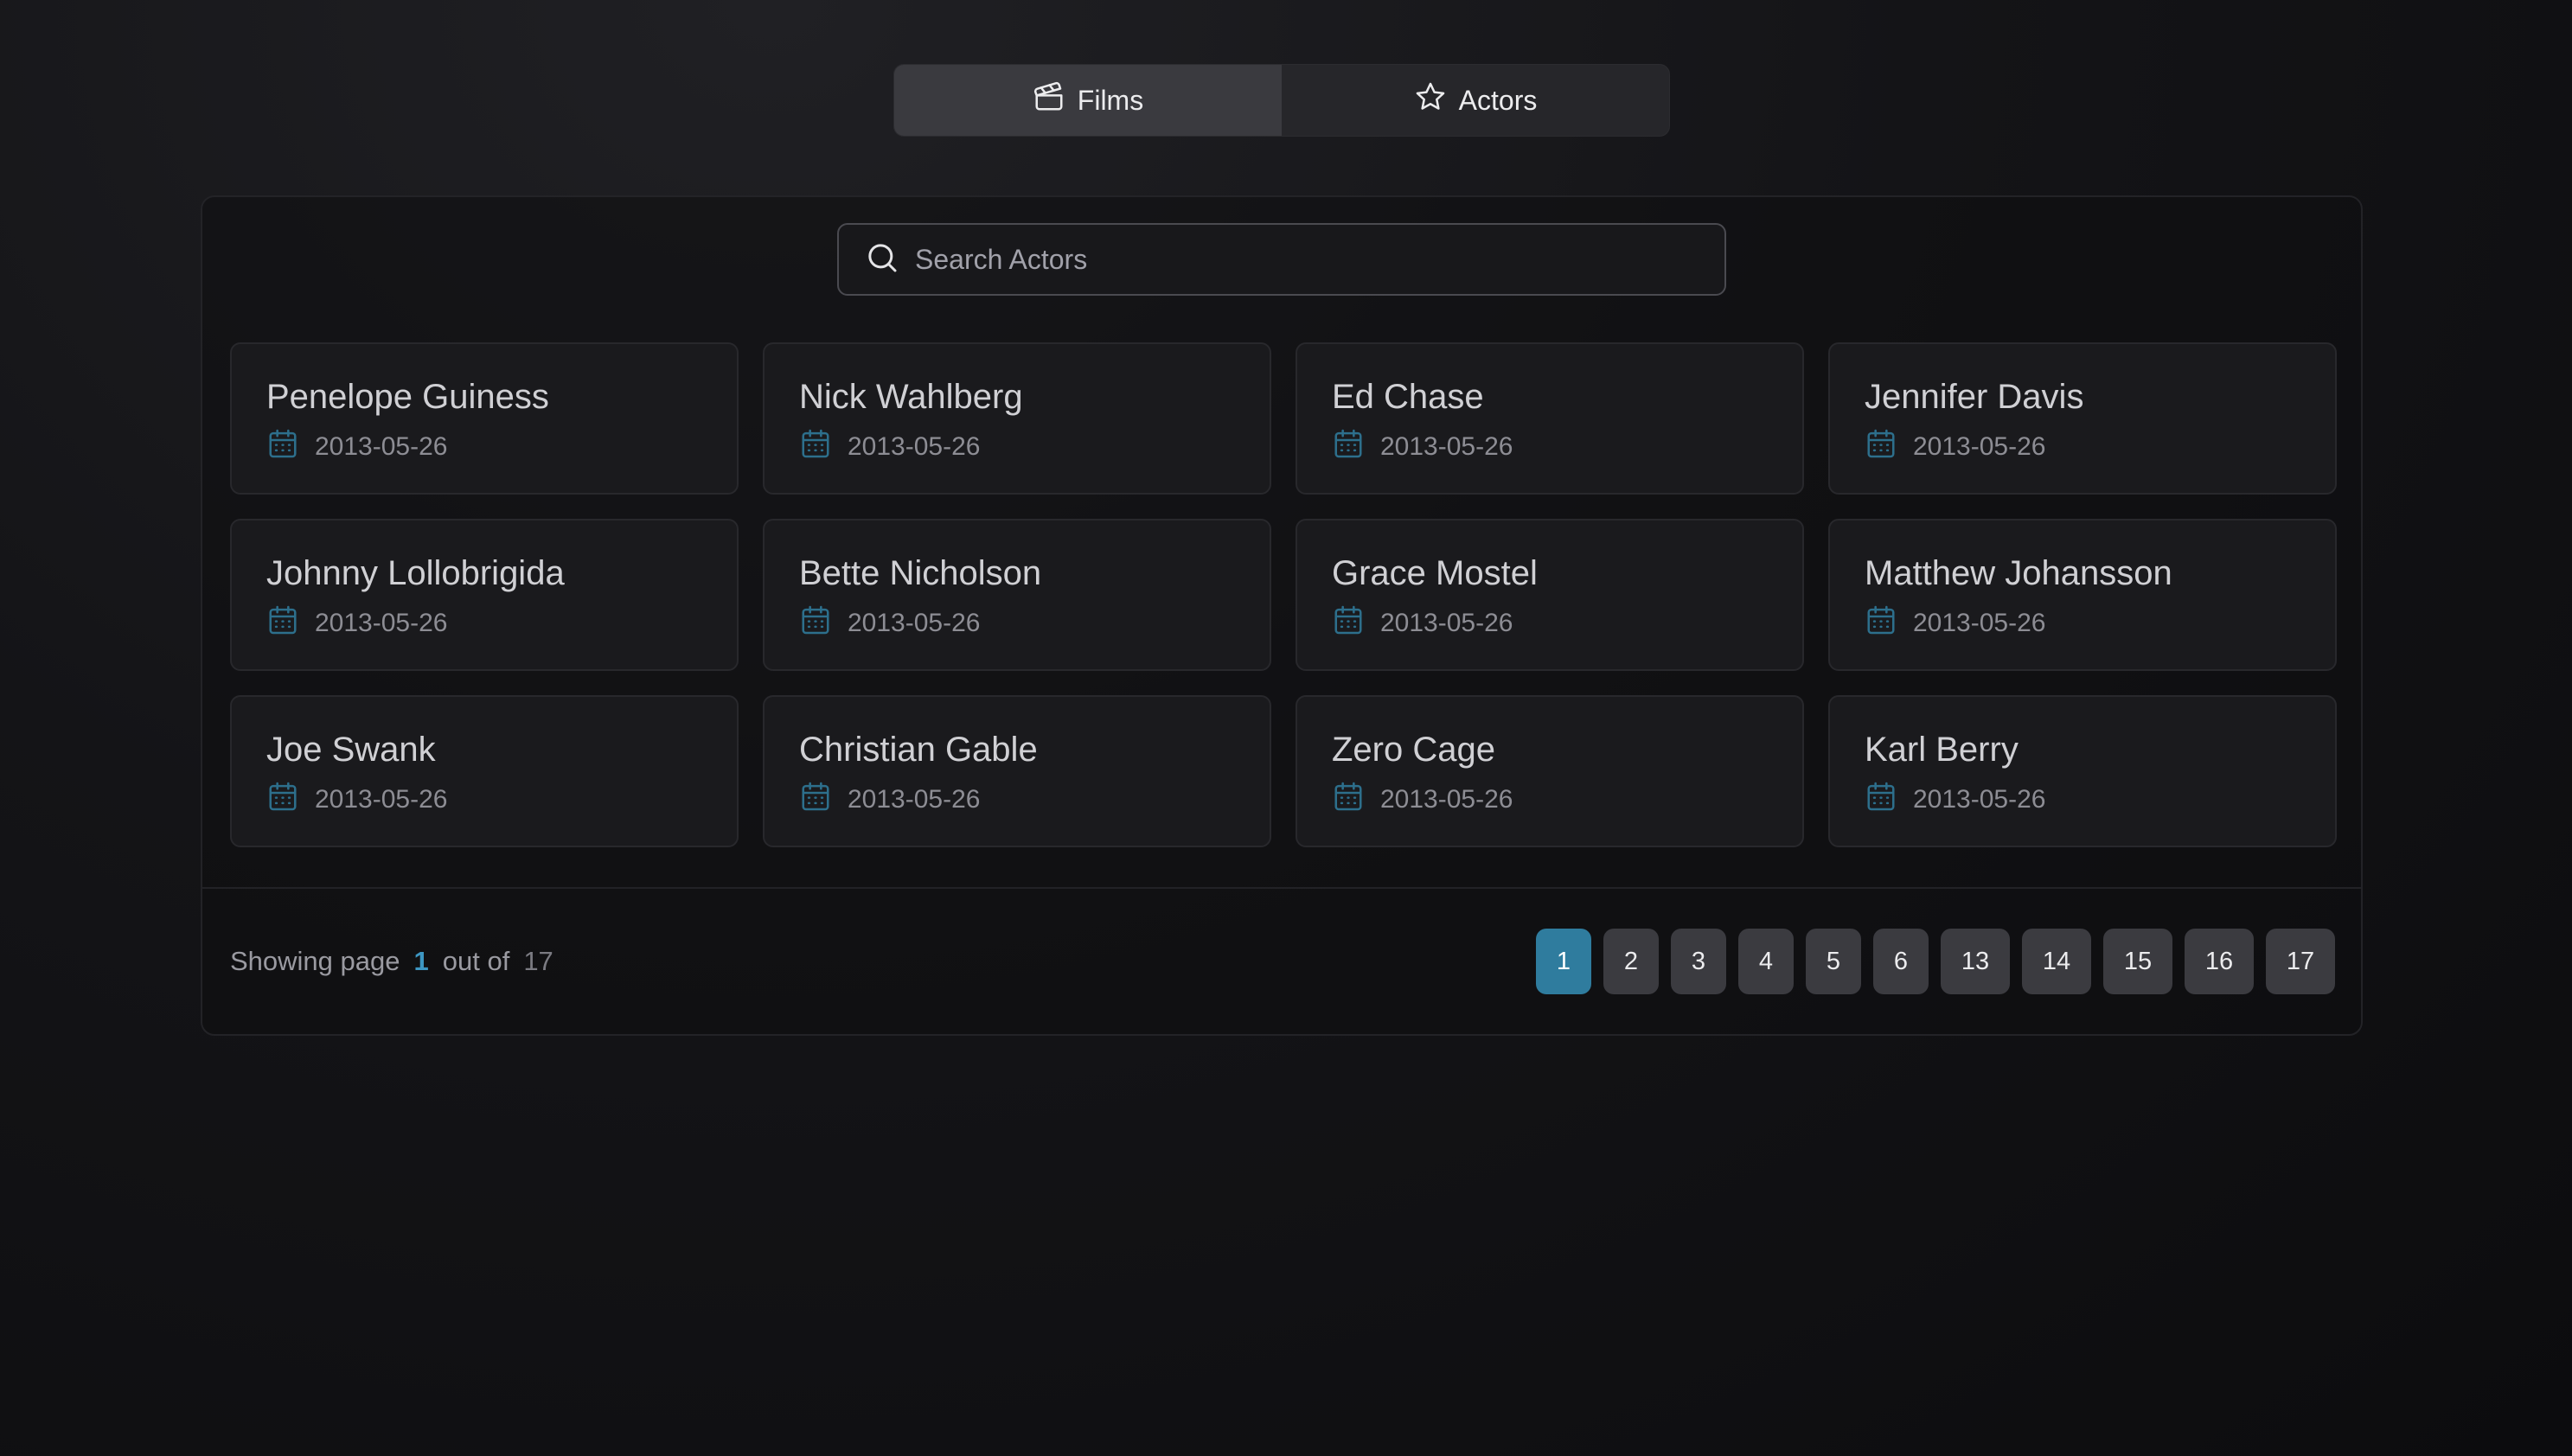  I want to click on page-button: 6, so click(1901, 962).